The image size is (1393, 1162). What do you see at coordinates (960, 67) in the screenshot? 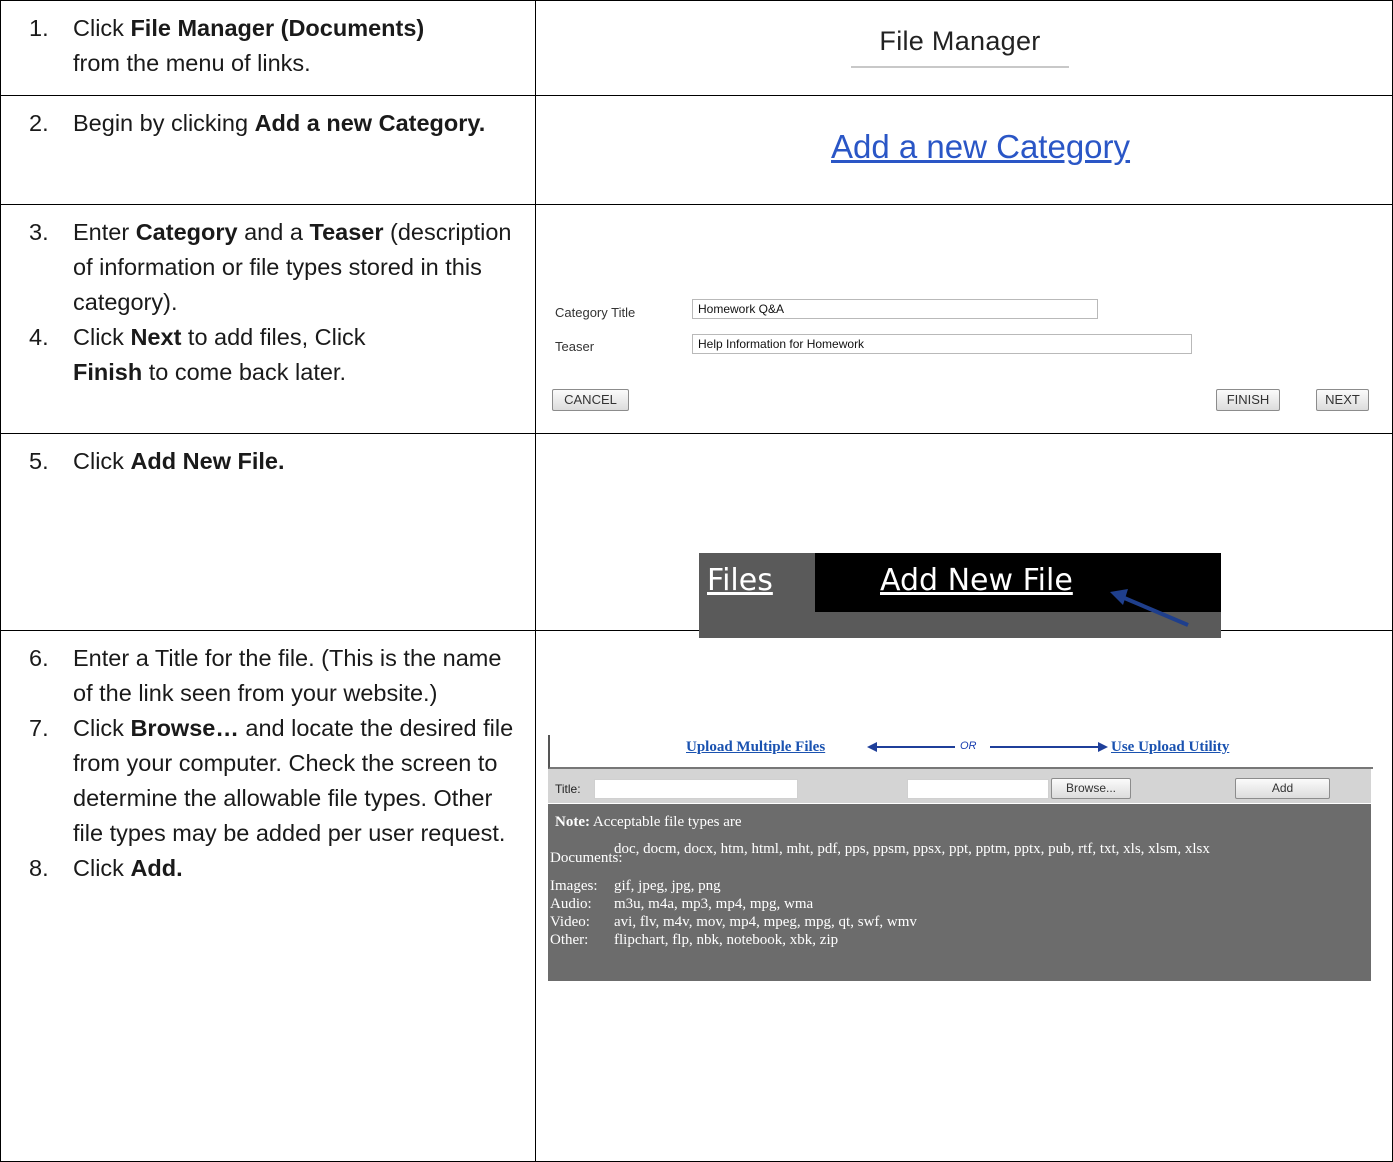
I see `divider` at bounding box center [960, 67].